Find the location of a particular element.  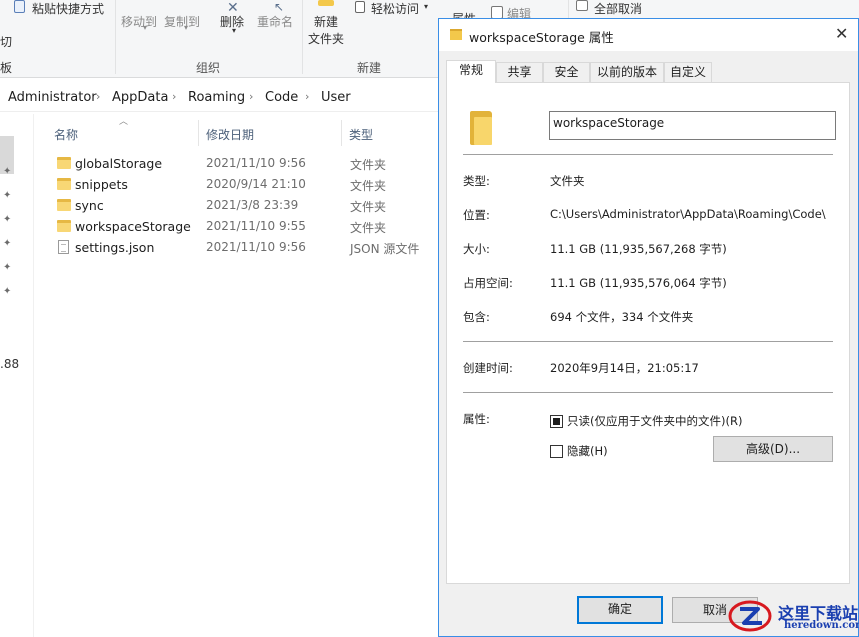

file-row: settings.json 2021/11/10 9:56 JSON 源文件 is located at coordinates (249, 248).